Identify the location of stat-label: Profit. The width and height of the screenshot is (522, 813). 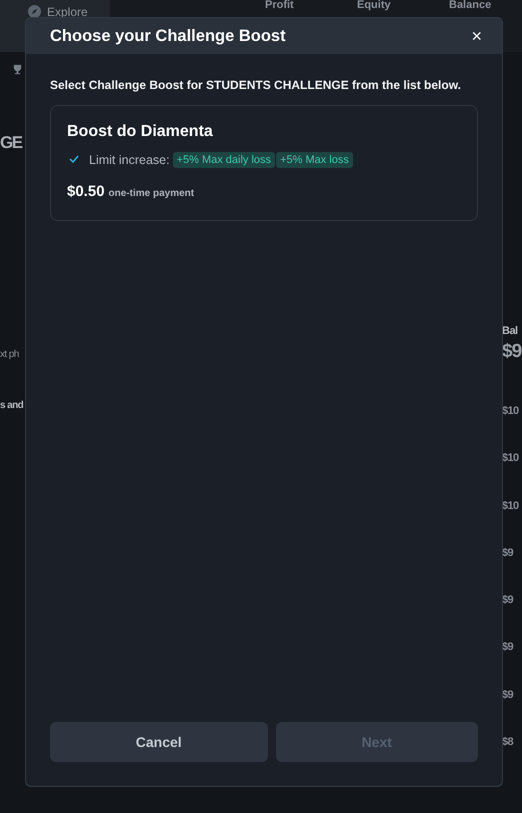
(280, 5).